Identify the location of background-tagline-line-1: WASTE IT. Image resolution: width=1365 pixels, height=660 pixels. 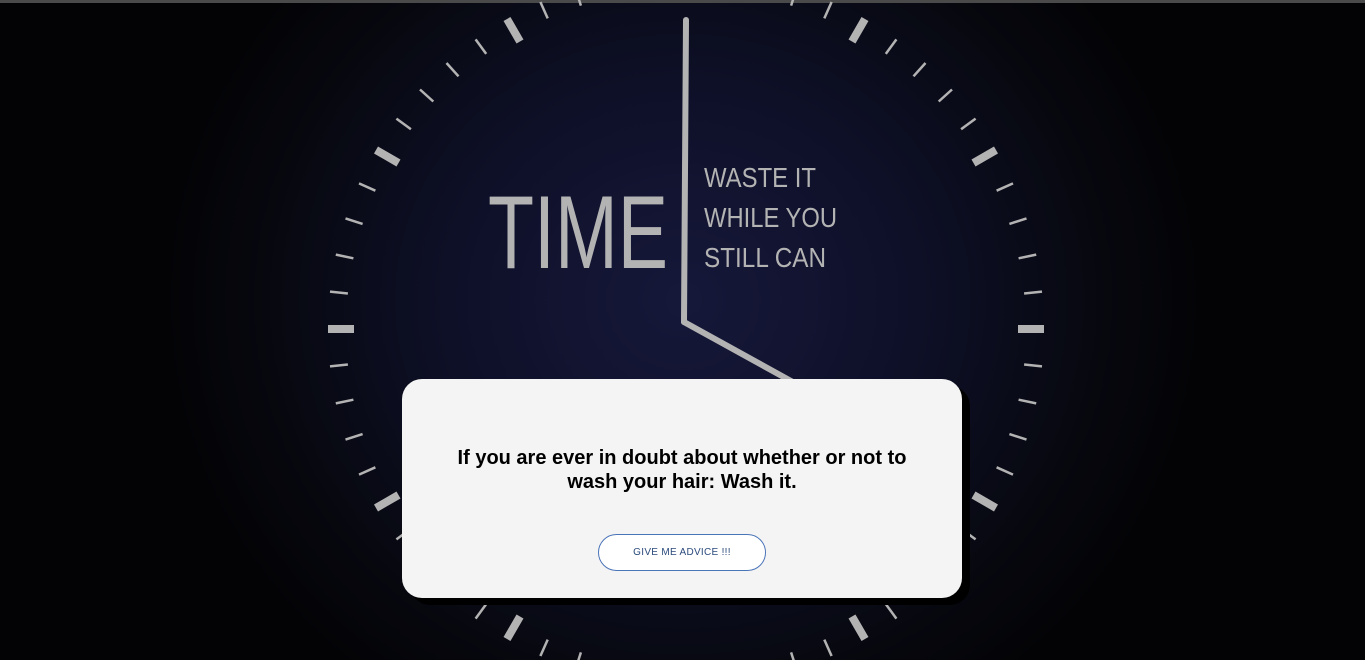
(760, 177).